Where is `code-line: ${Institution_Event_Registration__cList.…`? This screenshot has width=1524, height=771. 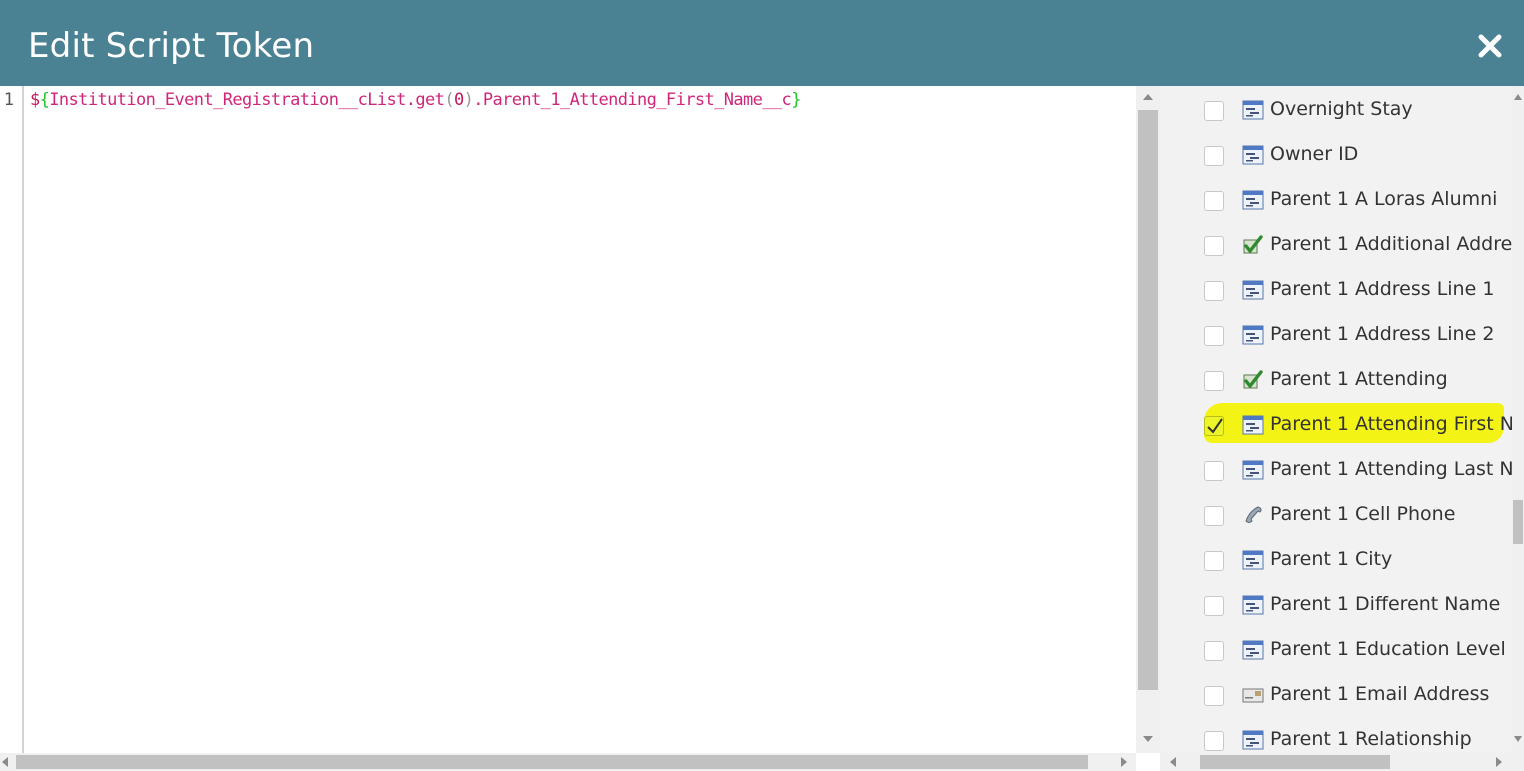
code-line: ${Institution_Event_Registration__cList.… is located at coordinates (415, 100).